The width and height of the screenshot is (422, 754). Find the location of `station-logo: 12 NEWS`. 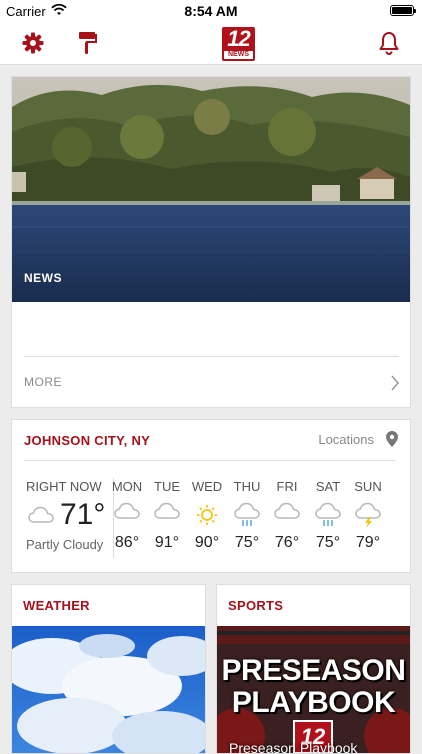

station-logo: 12 NEWS is located at coordinates (238, 44).